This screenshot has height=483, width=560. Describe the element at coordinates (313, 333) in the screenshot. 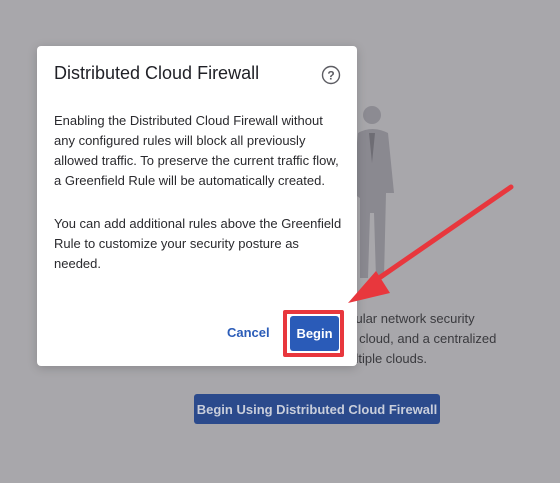

I see `highlight-box` at that location.